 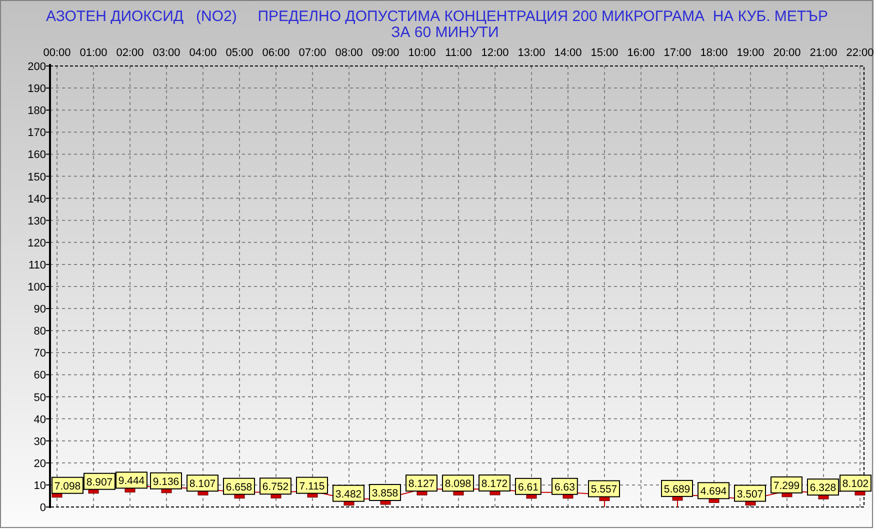 I want to click on y-tick-label: 90, so click(x=40, y=310).